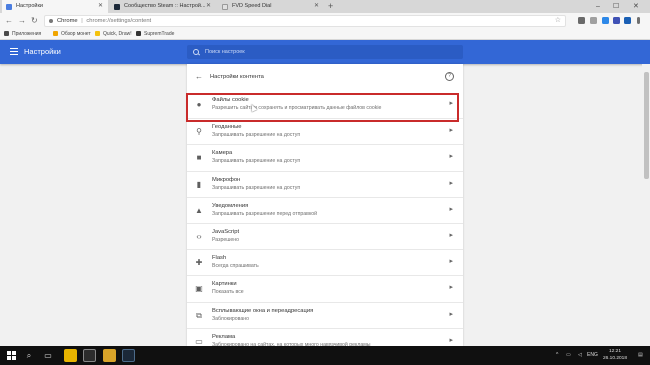  I want to click on address-url: chrome://settings/content, so click(119, 21).